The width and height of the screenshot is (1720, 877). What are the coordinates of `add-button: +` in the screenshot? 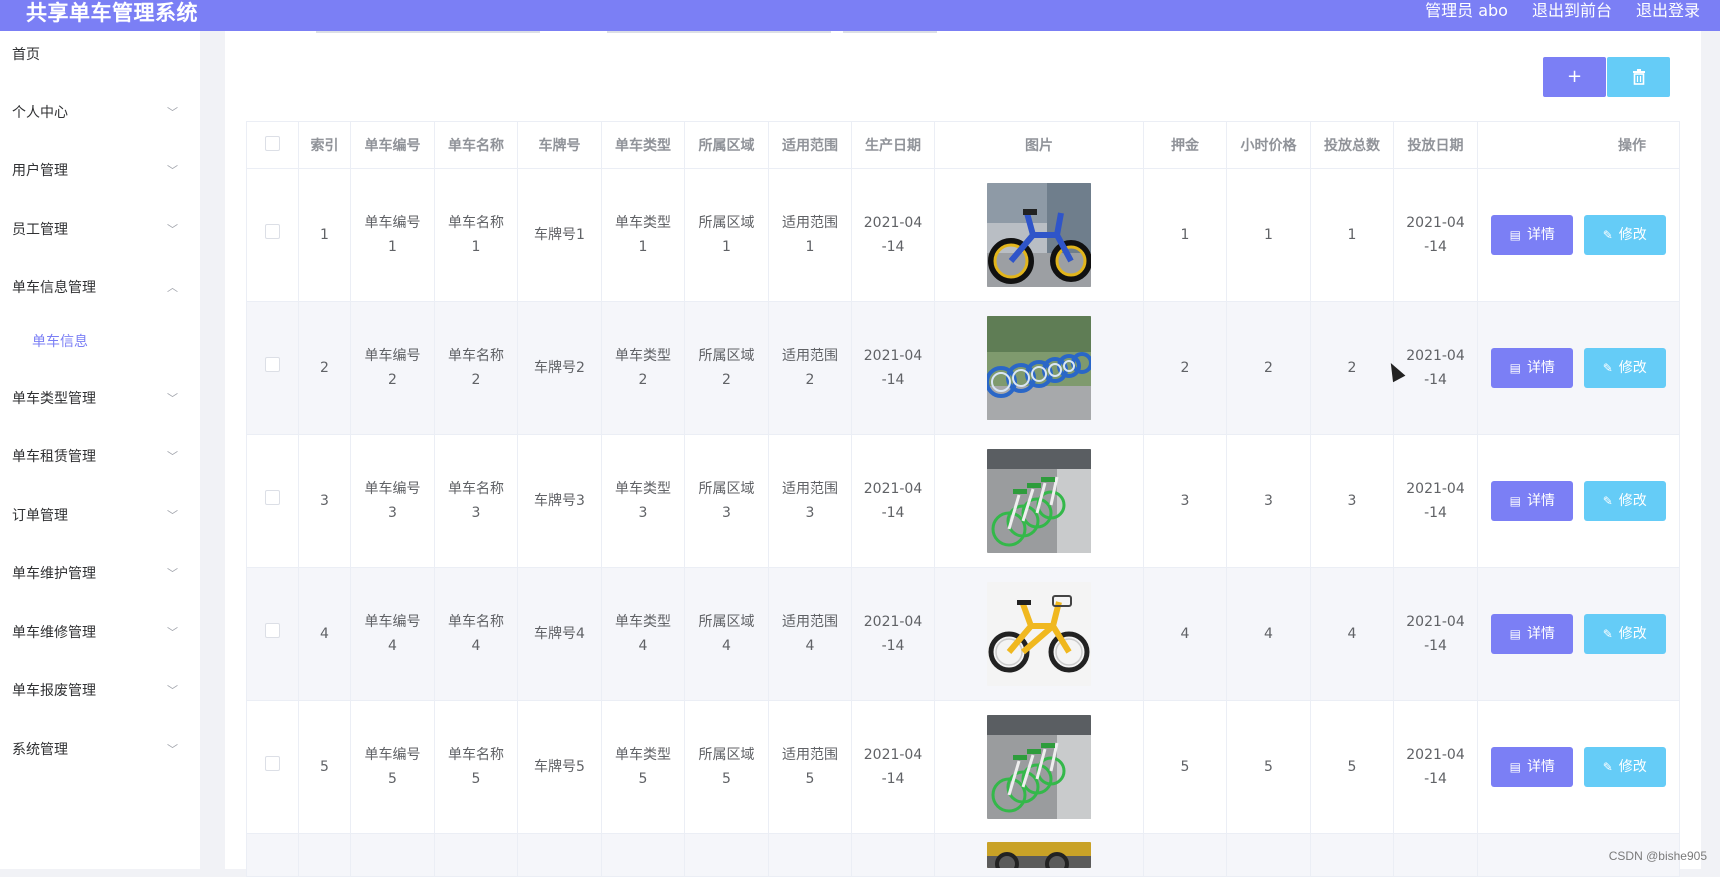 It's located at (1574, 77).